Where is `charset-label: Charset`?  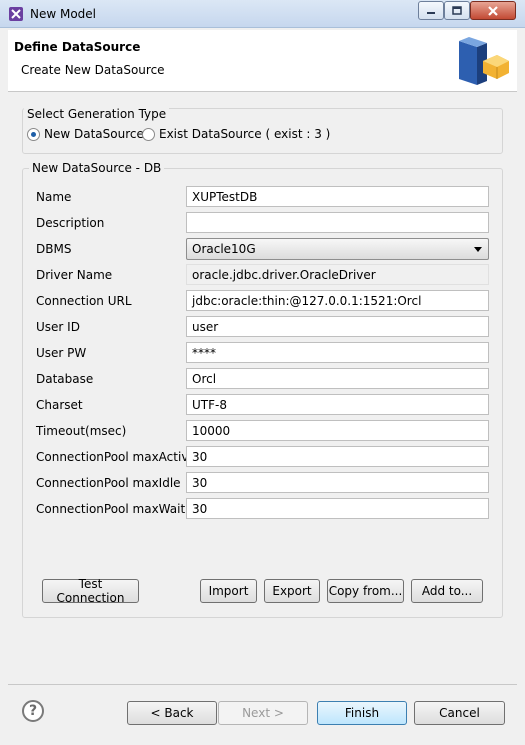 charset-label: Charset is located at coordinates (59, 405).